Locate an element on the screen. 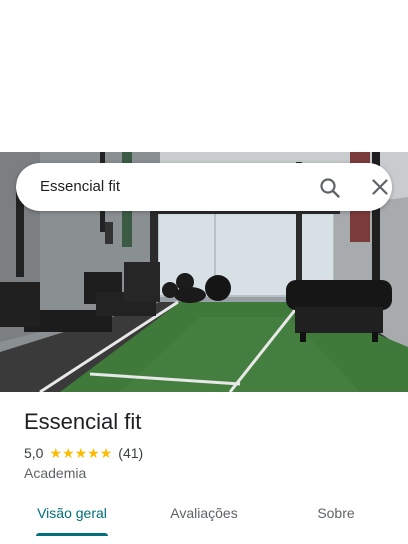  rating-stars: ★ ★ ★ ★ ★ is located at coordinates (80, 453).